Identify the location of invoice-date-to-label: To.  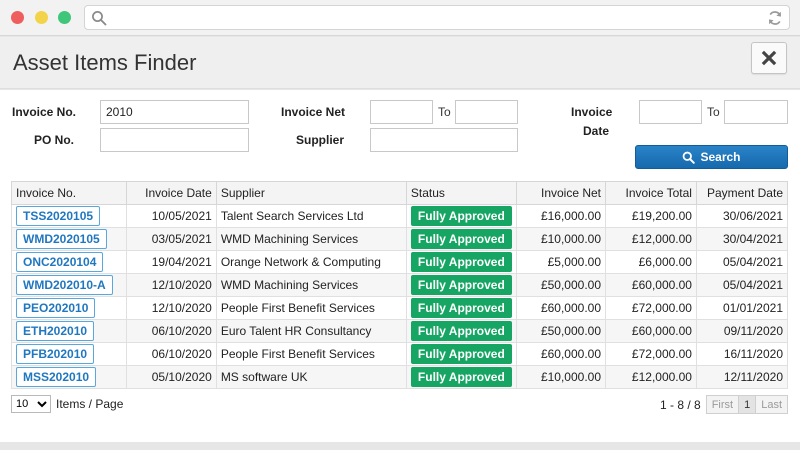
(713, 112).